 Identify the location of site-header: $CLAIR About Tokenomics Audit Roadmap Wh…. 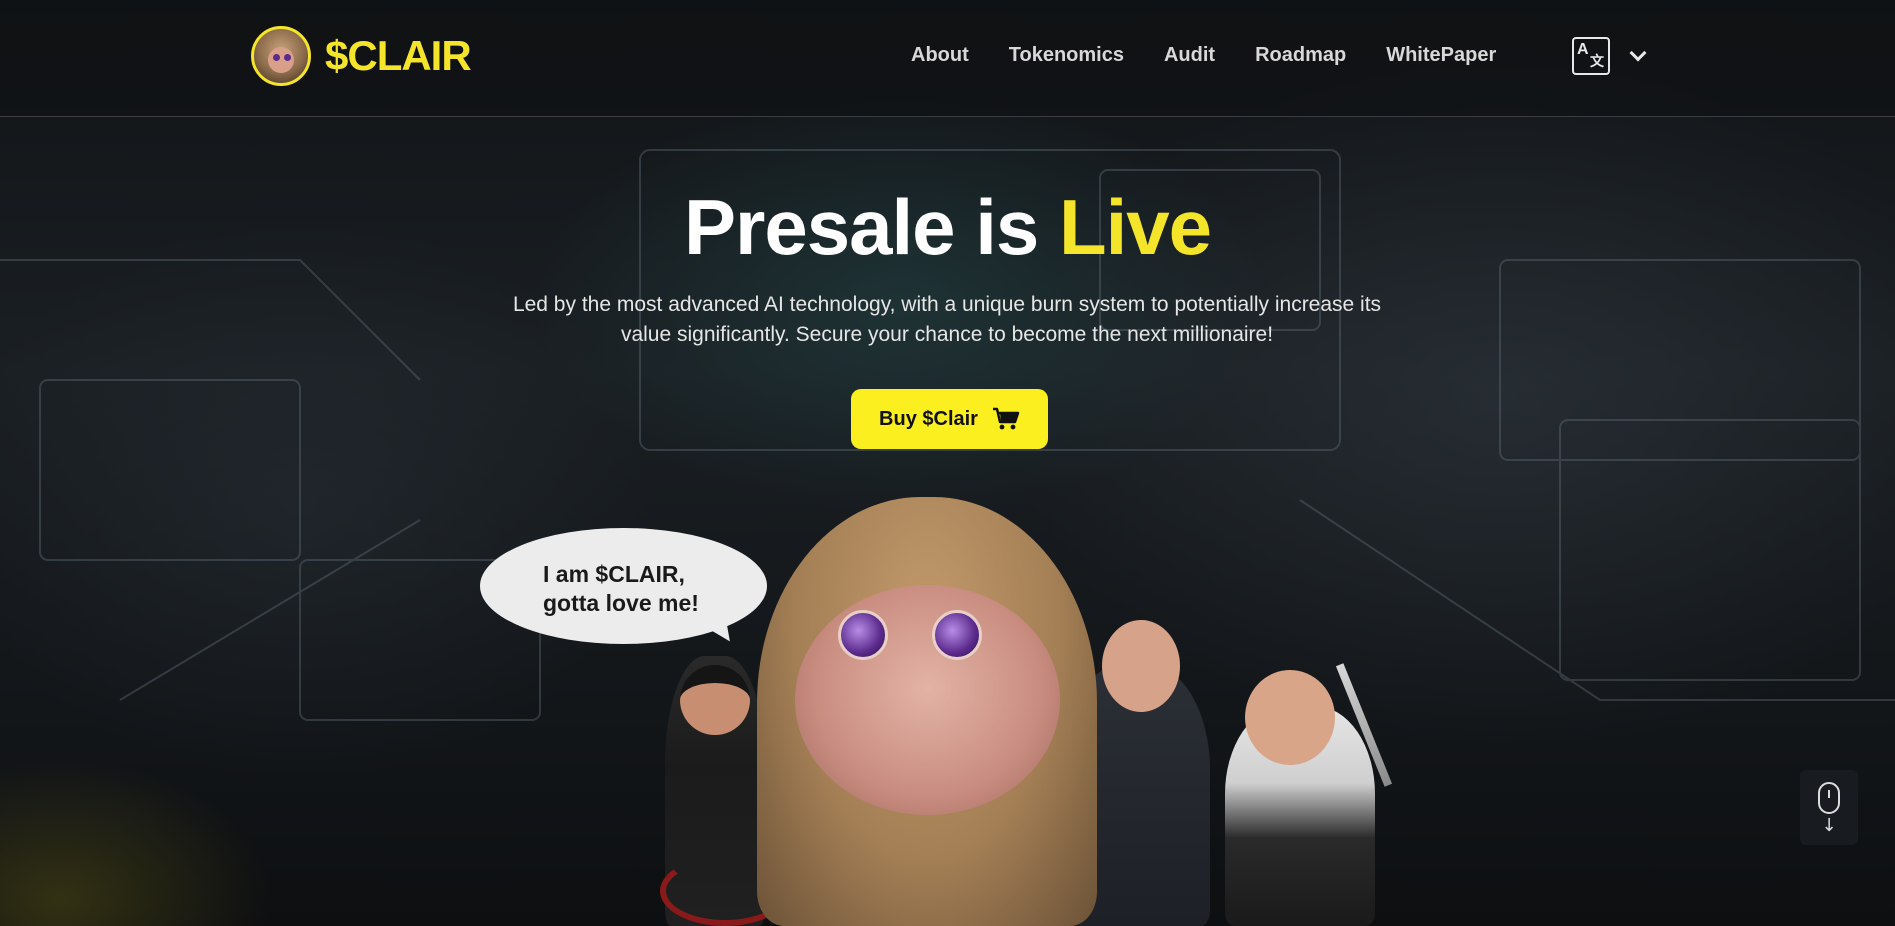
(947, 58).